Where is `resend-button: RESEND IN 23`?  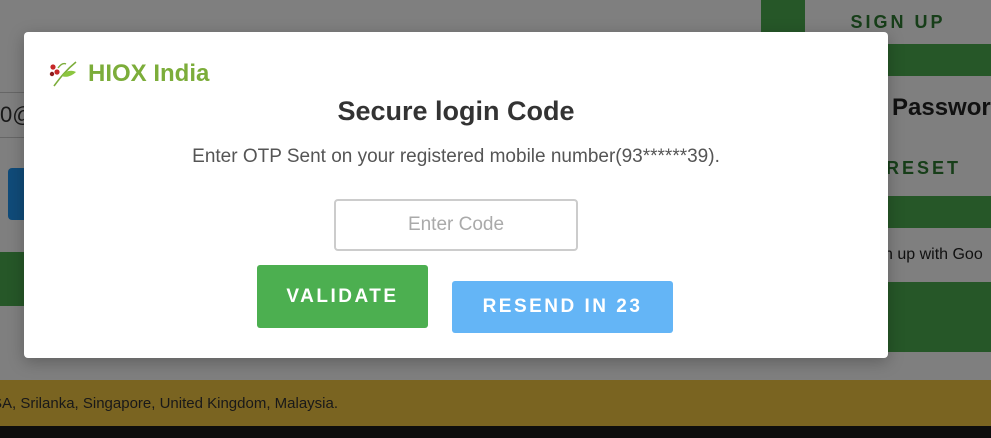 resend-button: RESEND IN 23 is located at coordinates (562, 307).